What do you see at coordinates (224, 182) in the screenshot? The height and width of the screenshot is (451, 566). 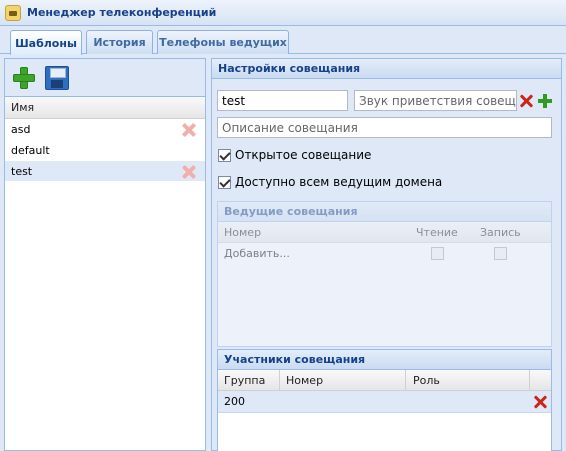 I see `all-hosts-checkbox` at bounding box center [224, 182].